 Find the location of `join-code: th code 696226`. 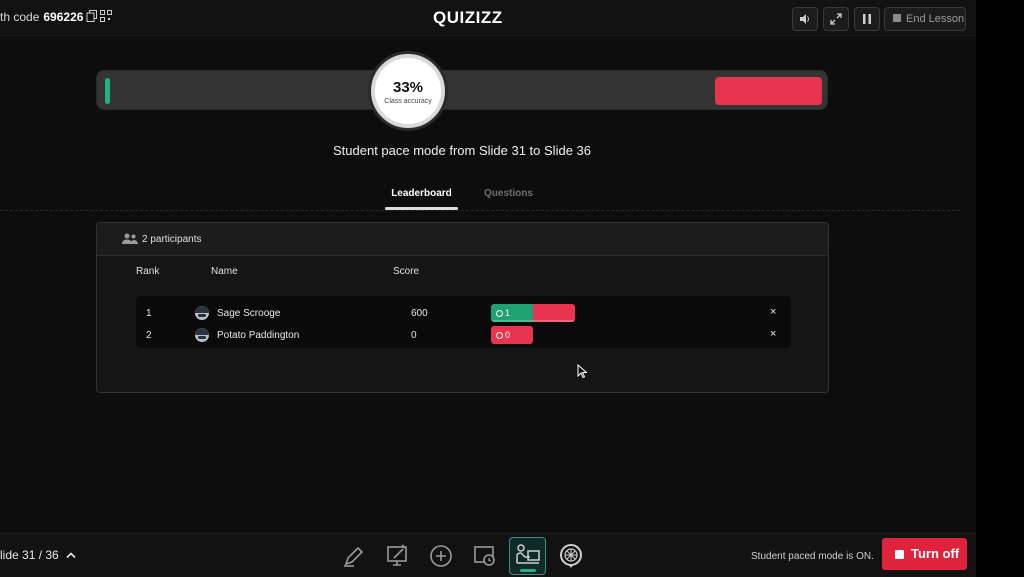

join-code: th code 696226 is located at coordinates (41, 17).